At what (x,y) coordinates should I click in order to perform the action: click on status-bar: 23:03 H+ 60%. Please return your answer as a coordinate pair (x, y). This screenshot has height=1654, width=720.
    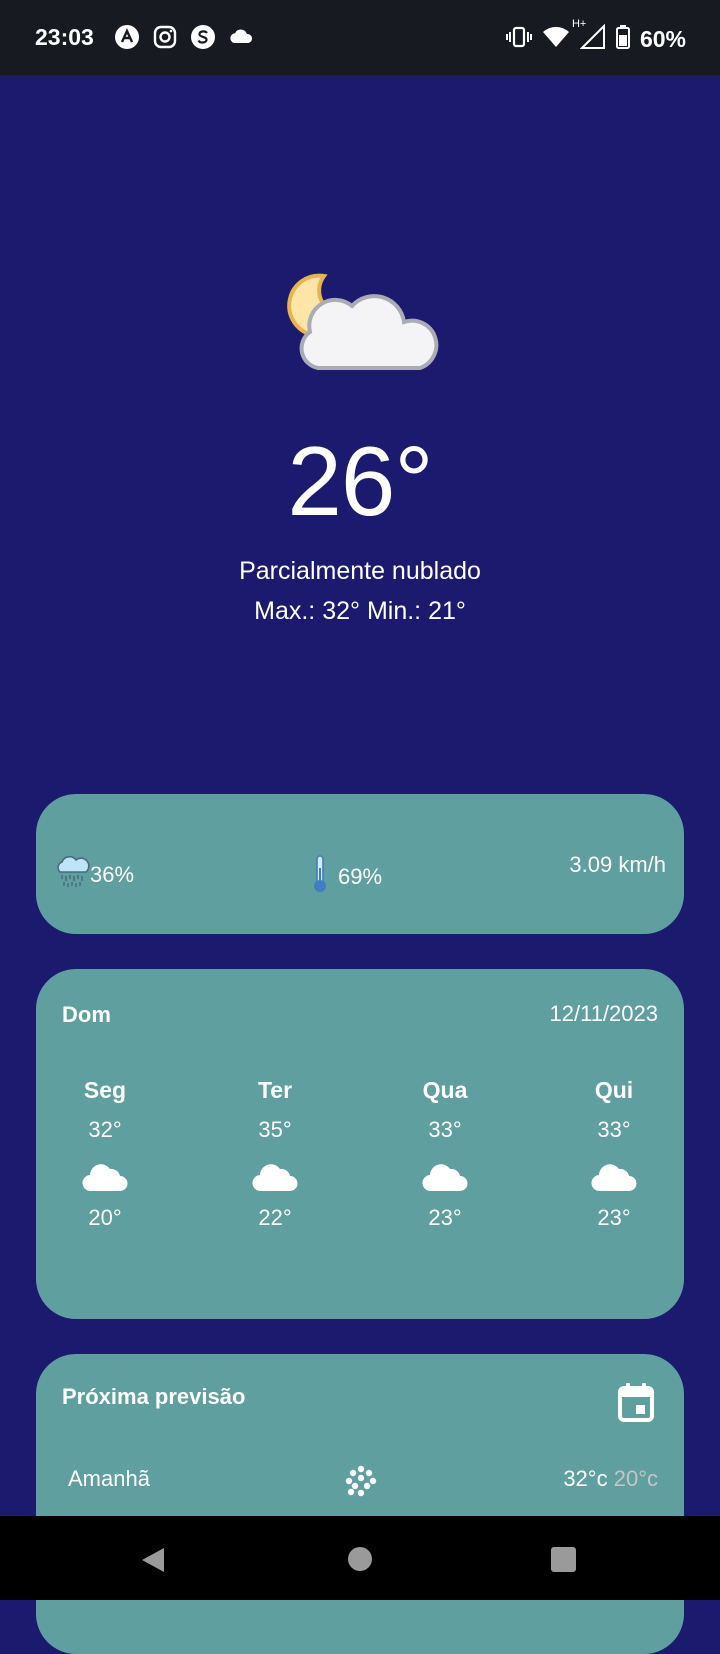
    Looking at the image, I should click on (360, 37).